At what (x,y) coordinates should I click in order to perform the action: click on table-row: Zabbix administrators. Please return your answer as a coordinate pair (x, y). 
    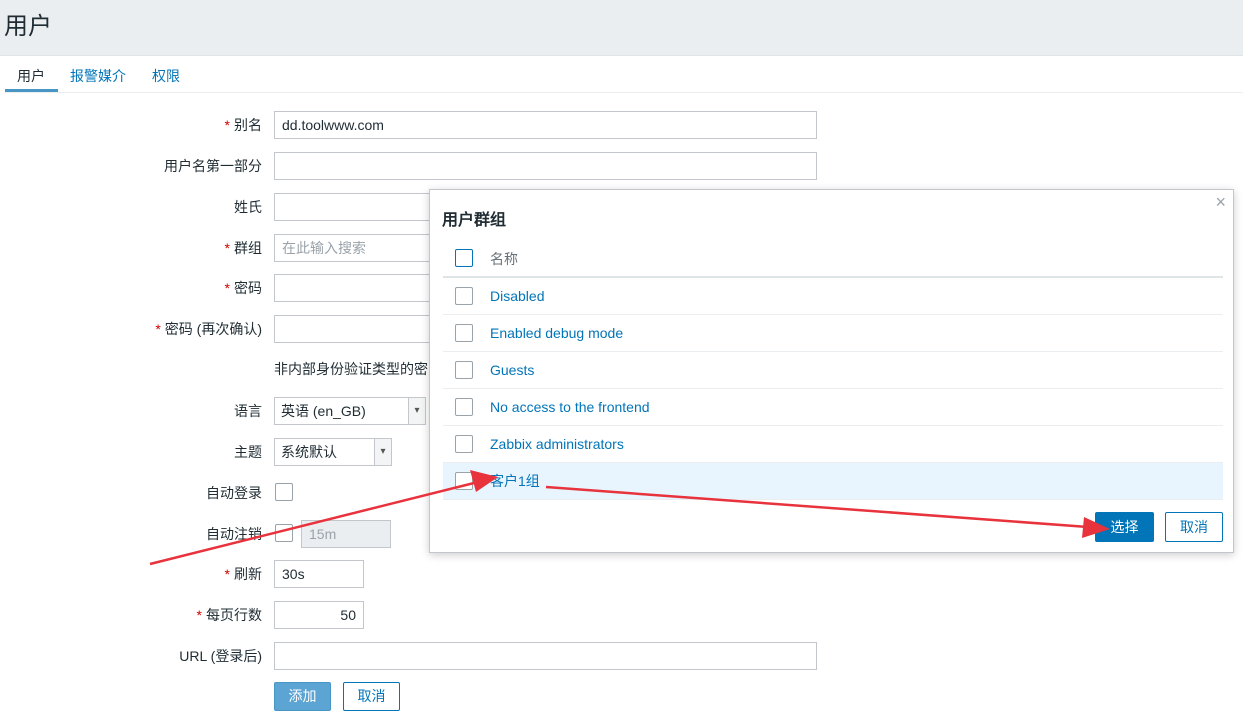
    Looking at the image, I should click on (833, 444).